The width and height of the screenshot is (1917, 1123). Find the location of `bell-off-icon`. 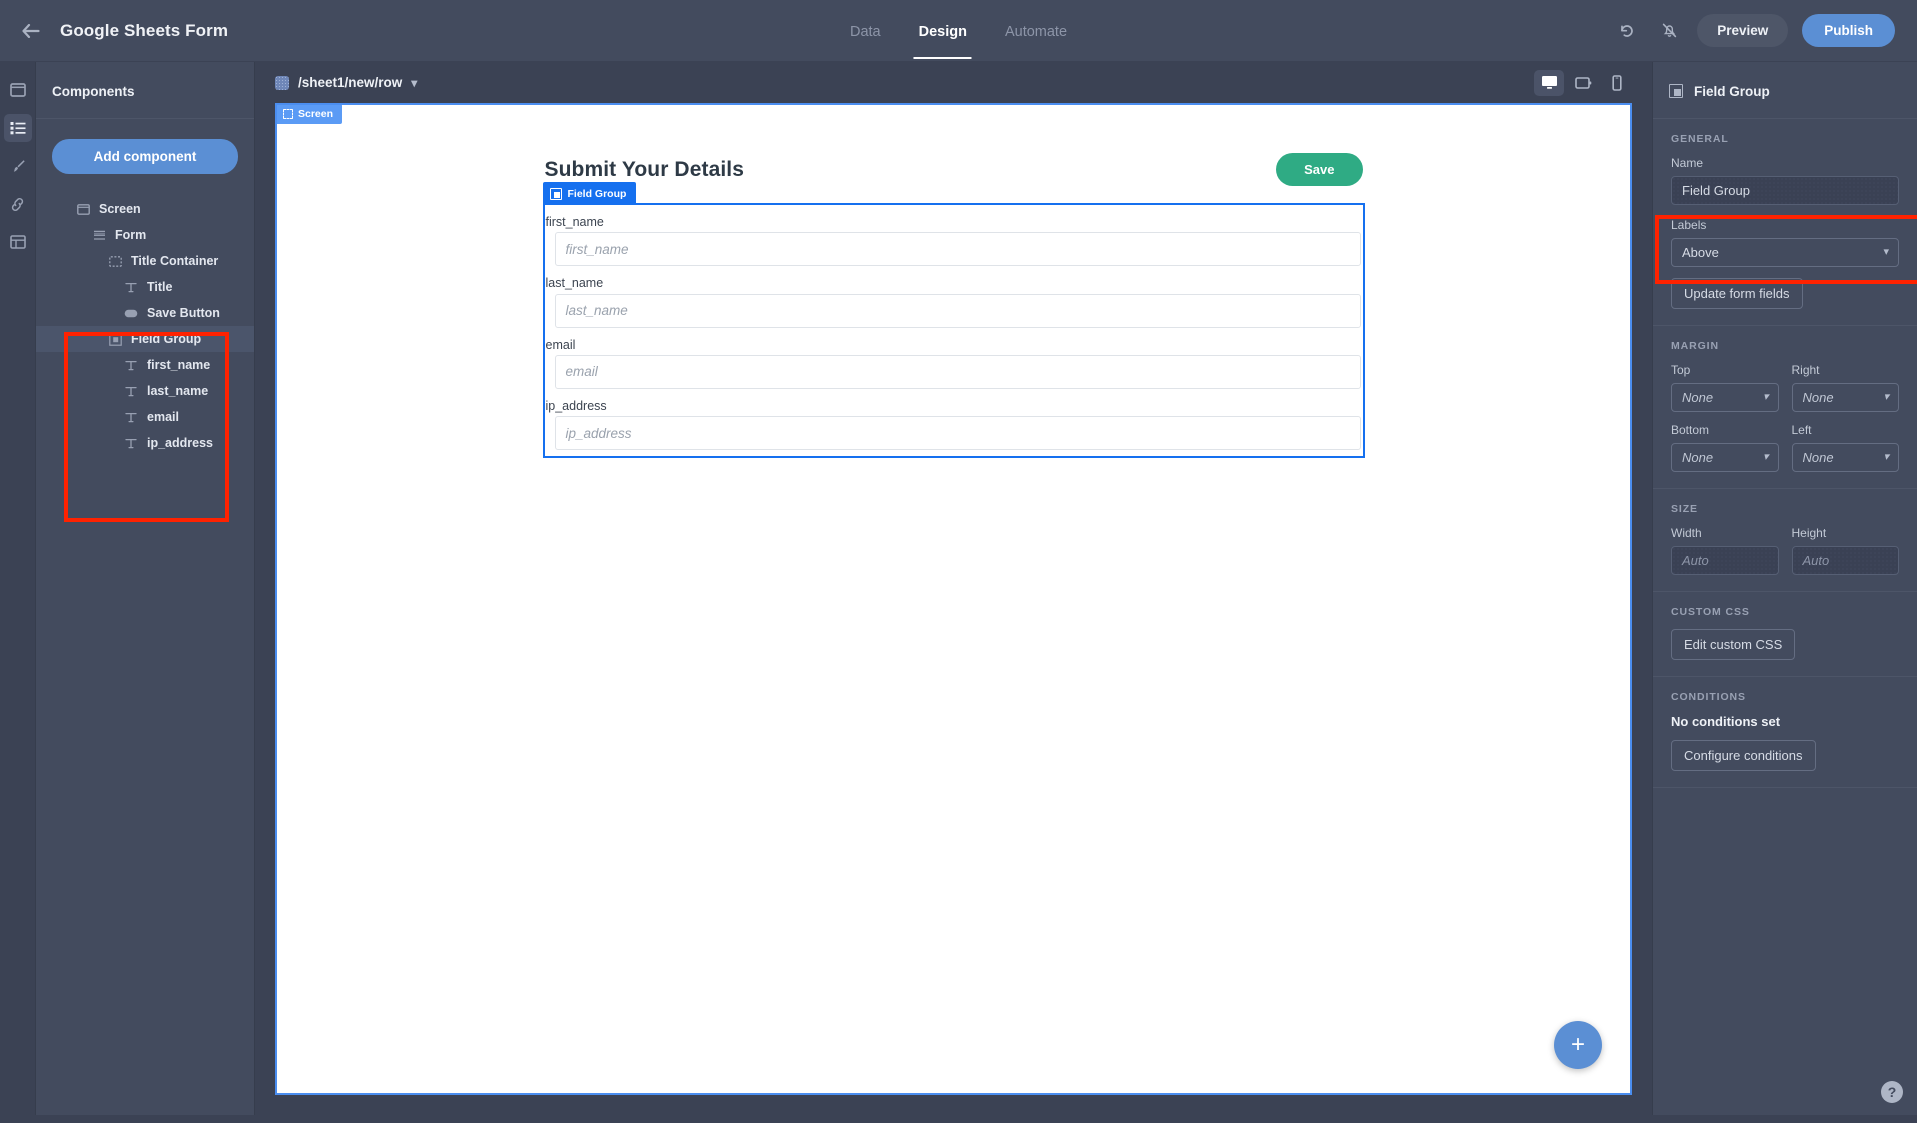

bell-off-icon is located at coordinates (1669, 31).